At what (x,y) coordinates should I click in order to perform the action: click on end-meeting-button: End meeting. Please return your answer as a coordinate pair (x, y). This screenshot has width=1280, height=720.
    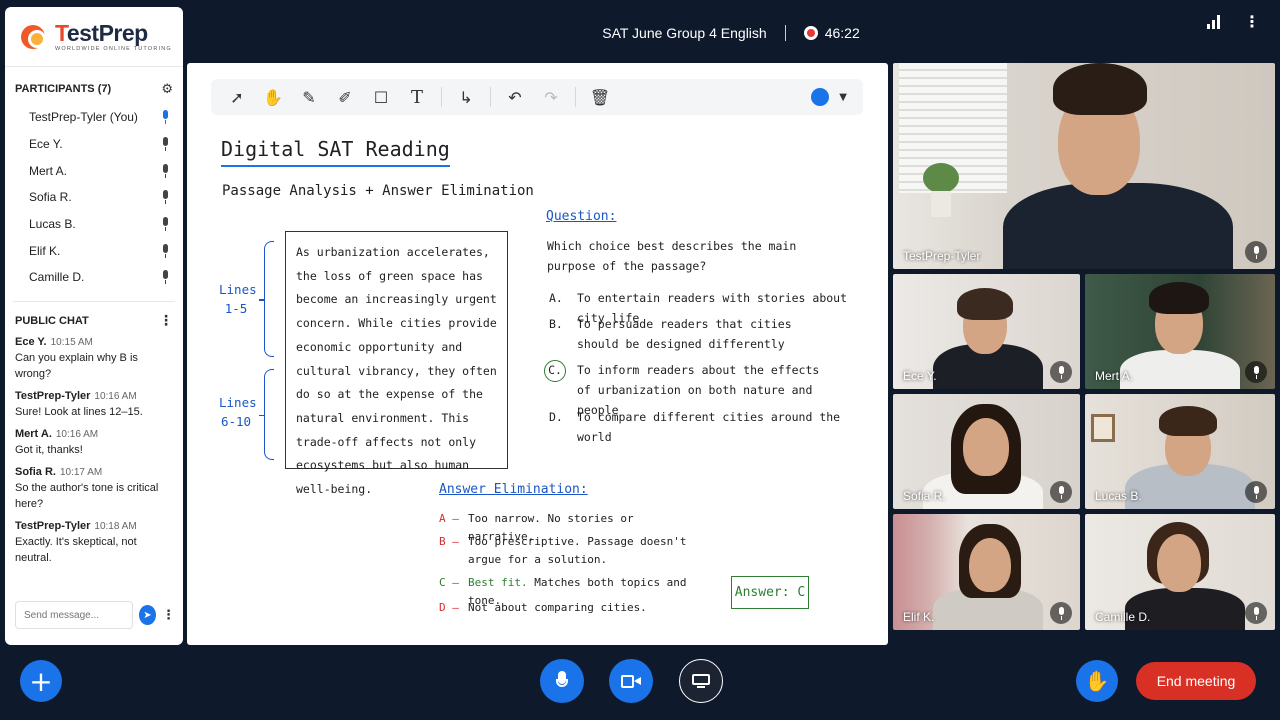
    Looking at the image, I should click on (1196, 681).